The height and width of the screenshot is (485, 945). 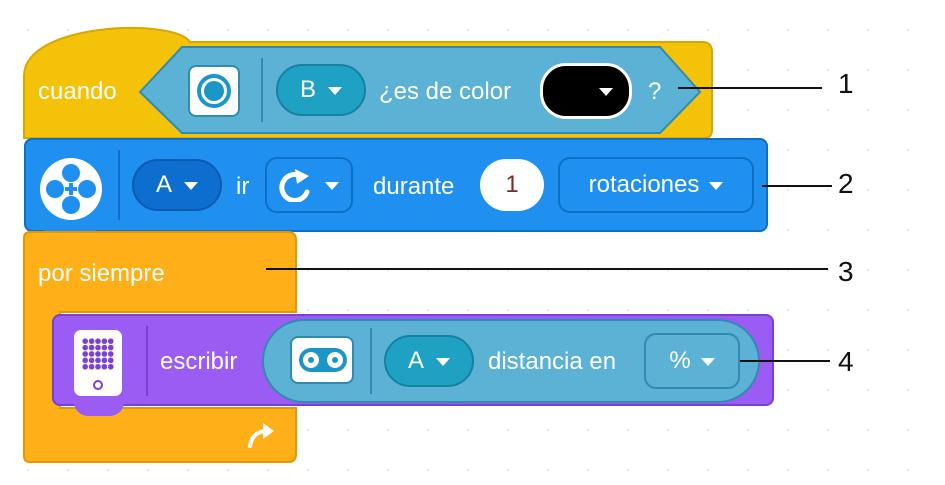 I want to click on forever-label: por siempre, so click(x=101, y=273).